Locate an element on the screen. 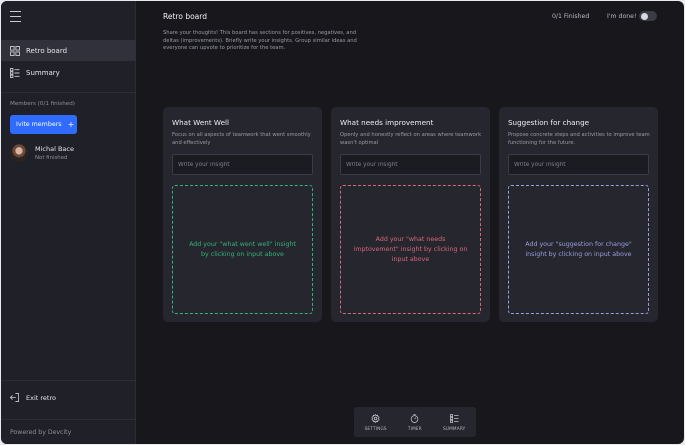  summary-button: SUMMARY is located at coordinates (454, 422).